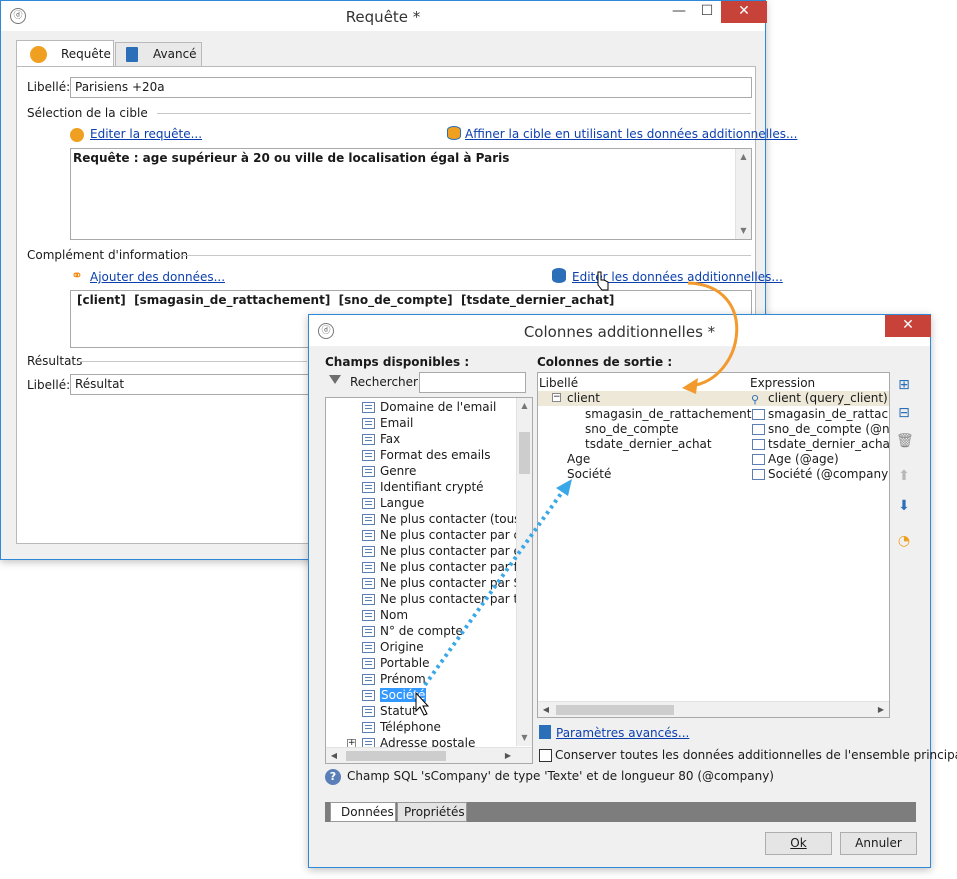 This screenshot has width=957, height=879. What do you see at coordinates (559, 275) in the screenshot?
I see `database-edit-icon` at bounding box center [559, 275].